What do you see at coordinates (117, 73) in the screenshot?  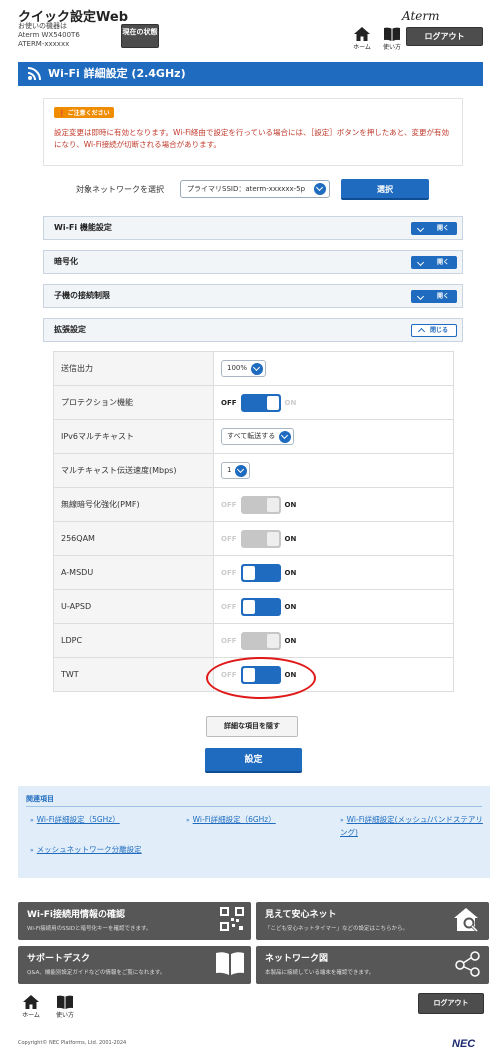 I see `section-title: Wi-Fi 詳細設定 (2.4GHz)` at bounding box center [117, 73].